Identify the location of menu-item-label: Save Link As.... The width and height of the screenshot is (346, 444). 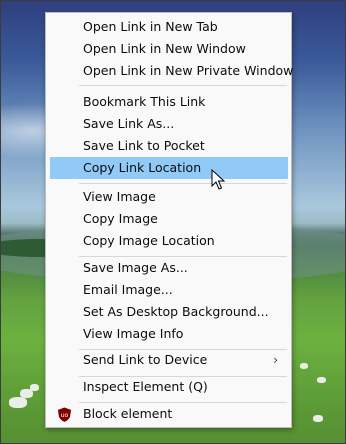
(129, 123).